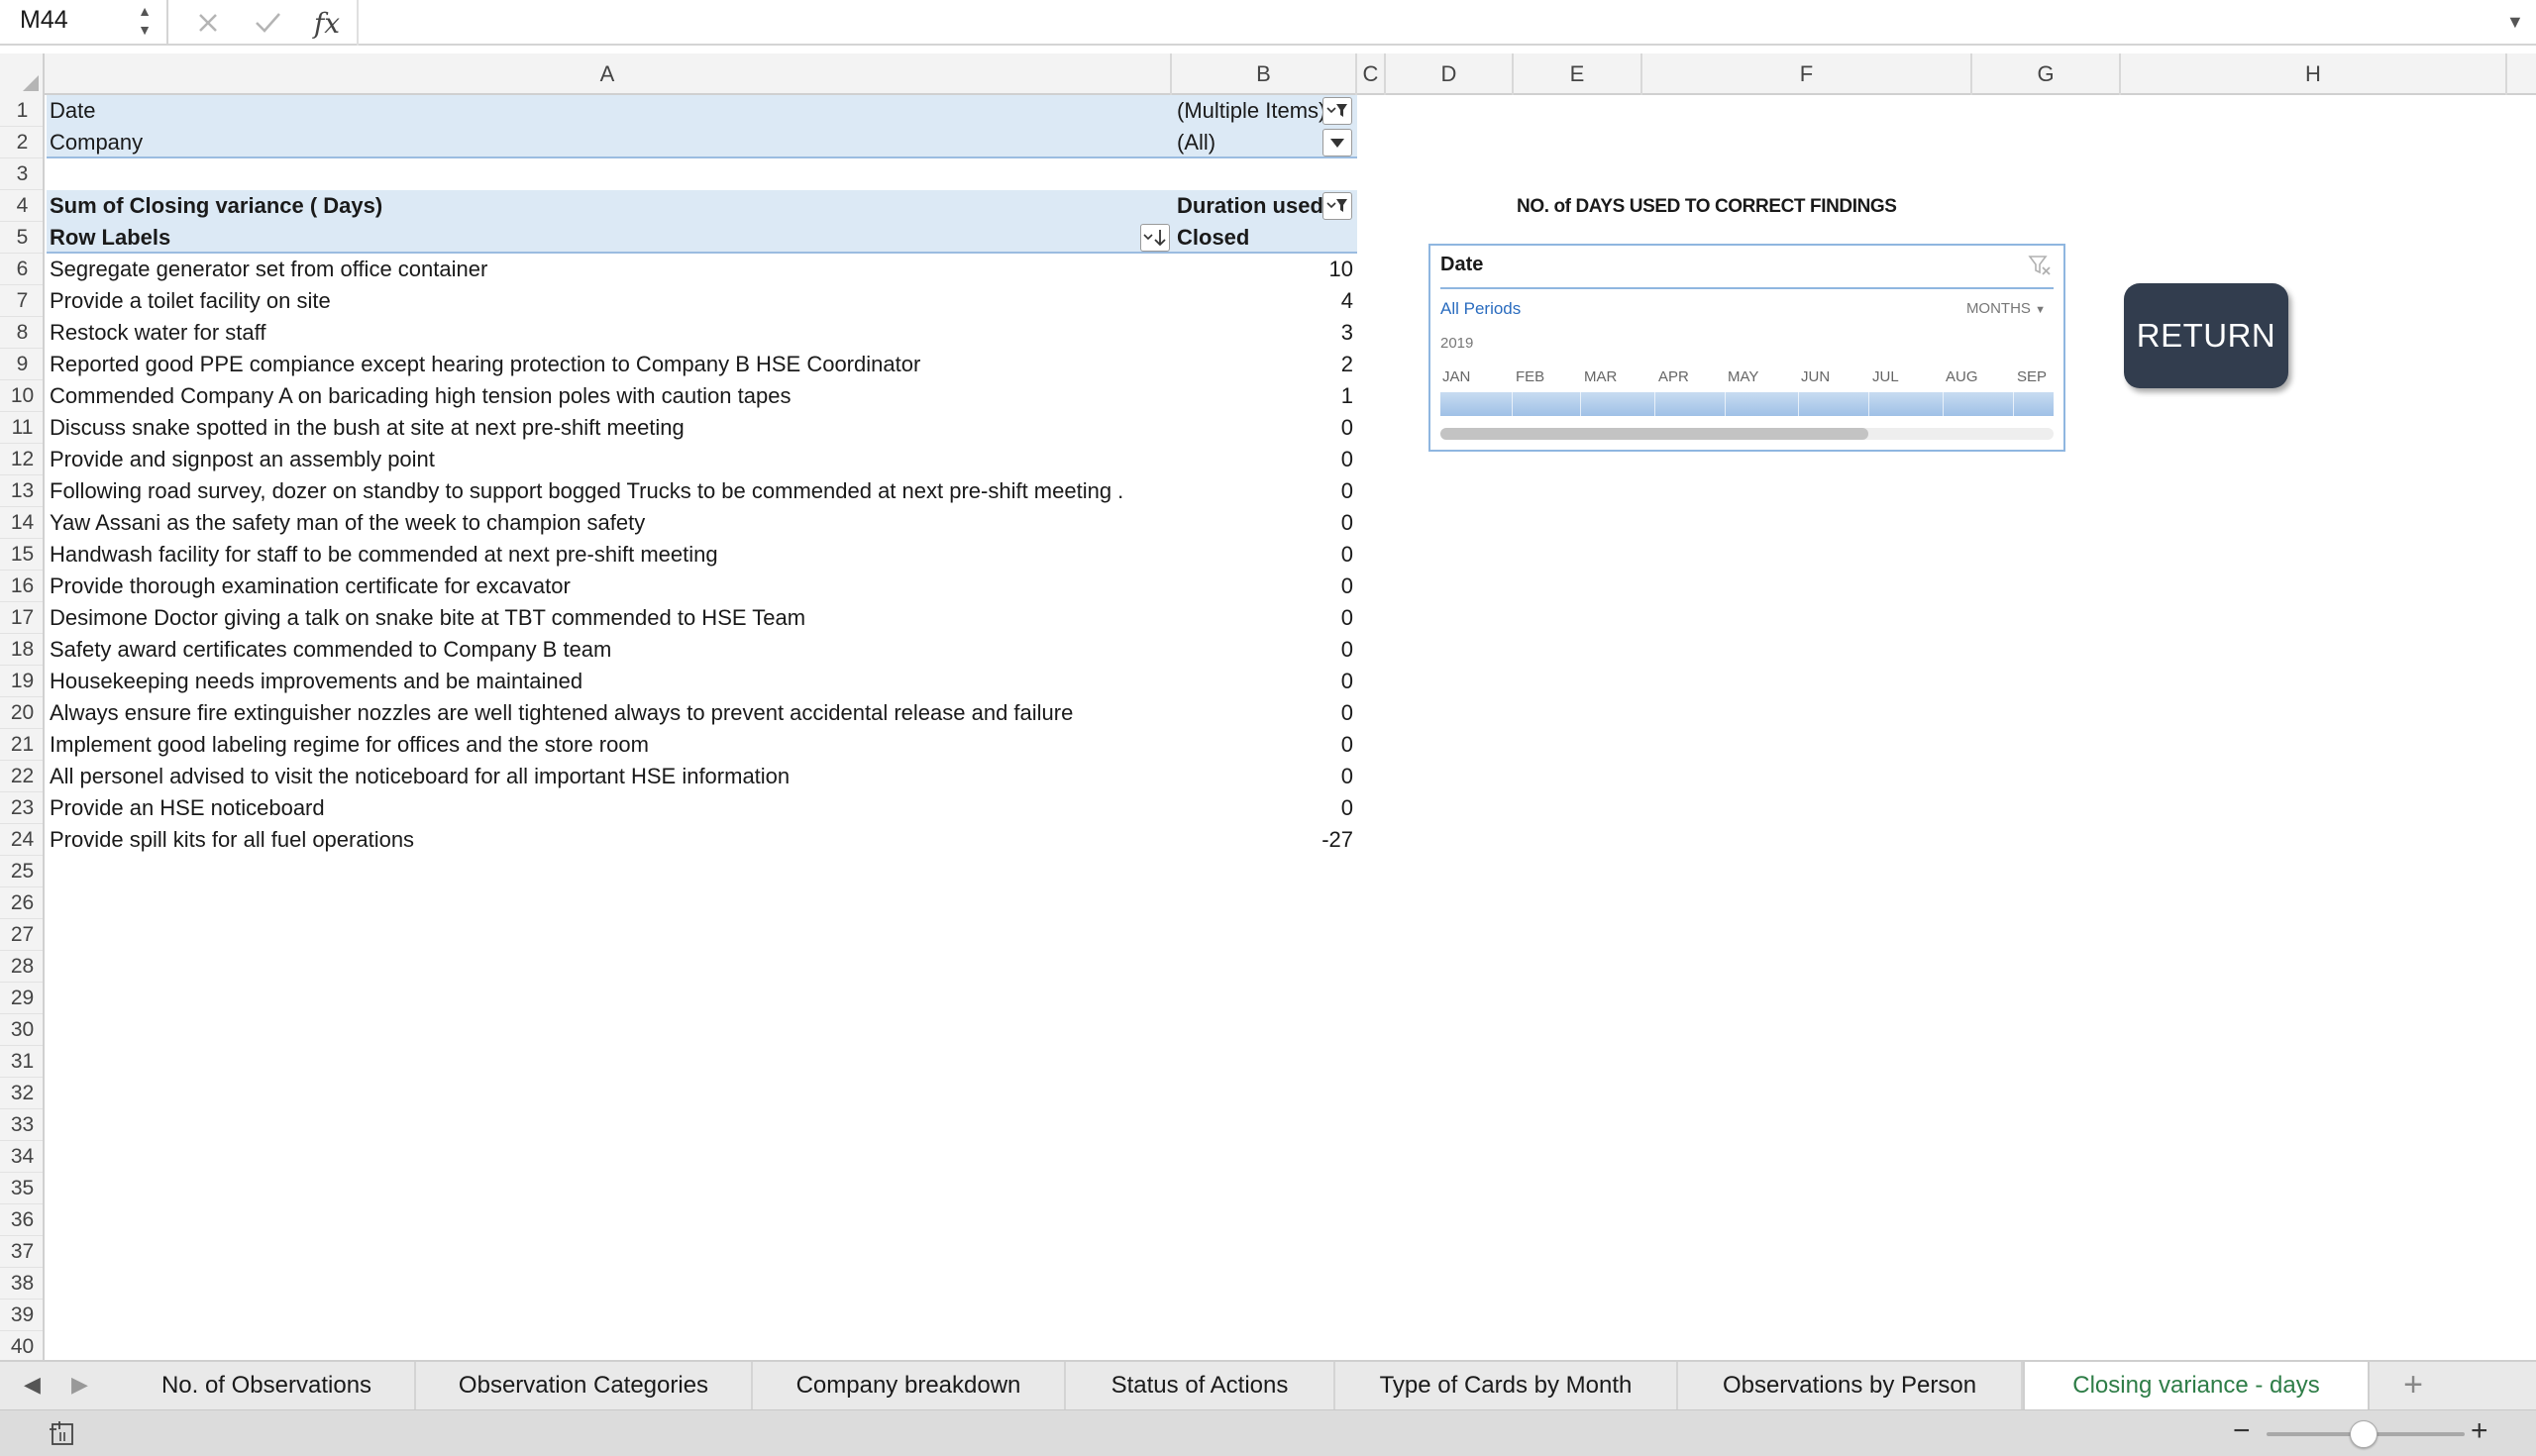  What do you see at coordinates (1962, 376) in the screenshot?
I see `slicer-month: AUG` at bounding box center [1962, 376].